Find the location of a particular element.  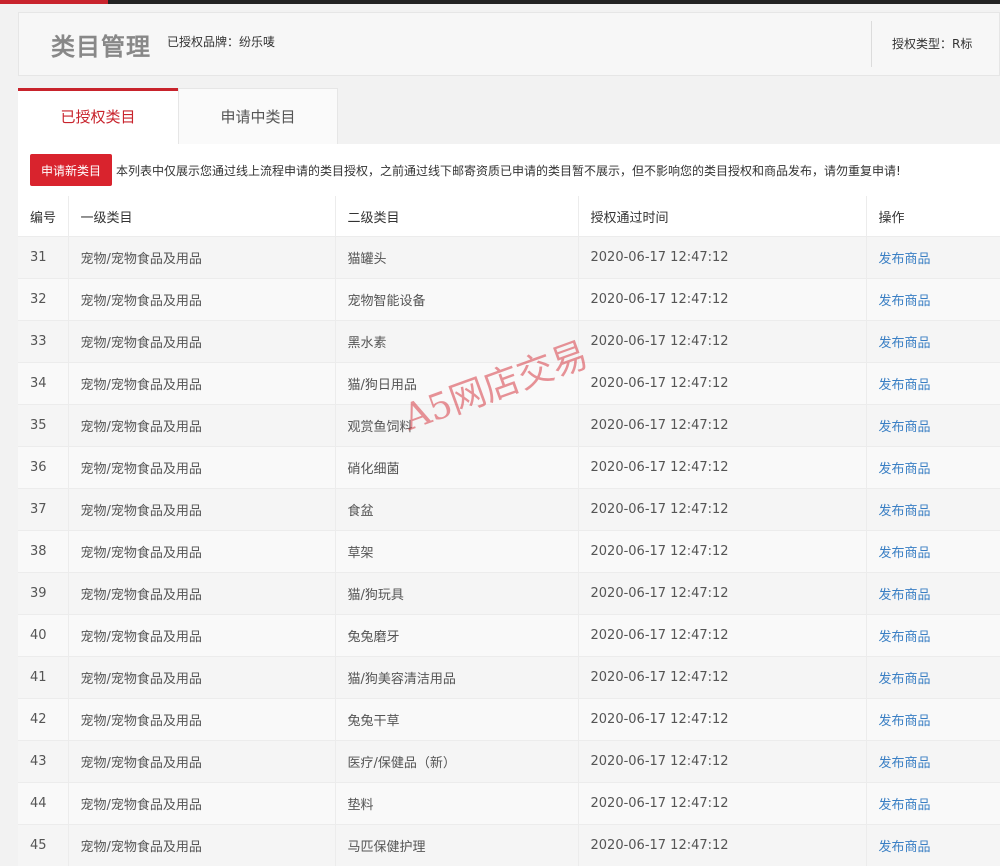

cell-id: 34 is located at coordinates (43, 384).